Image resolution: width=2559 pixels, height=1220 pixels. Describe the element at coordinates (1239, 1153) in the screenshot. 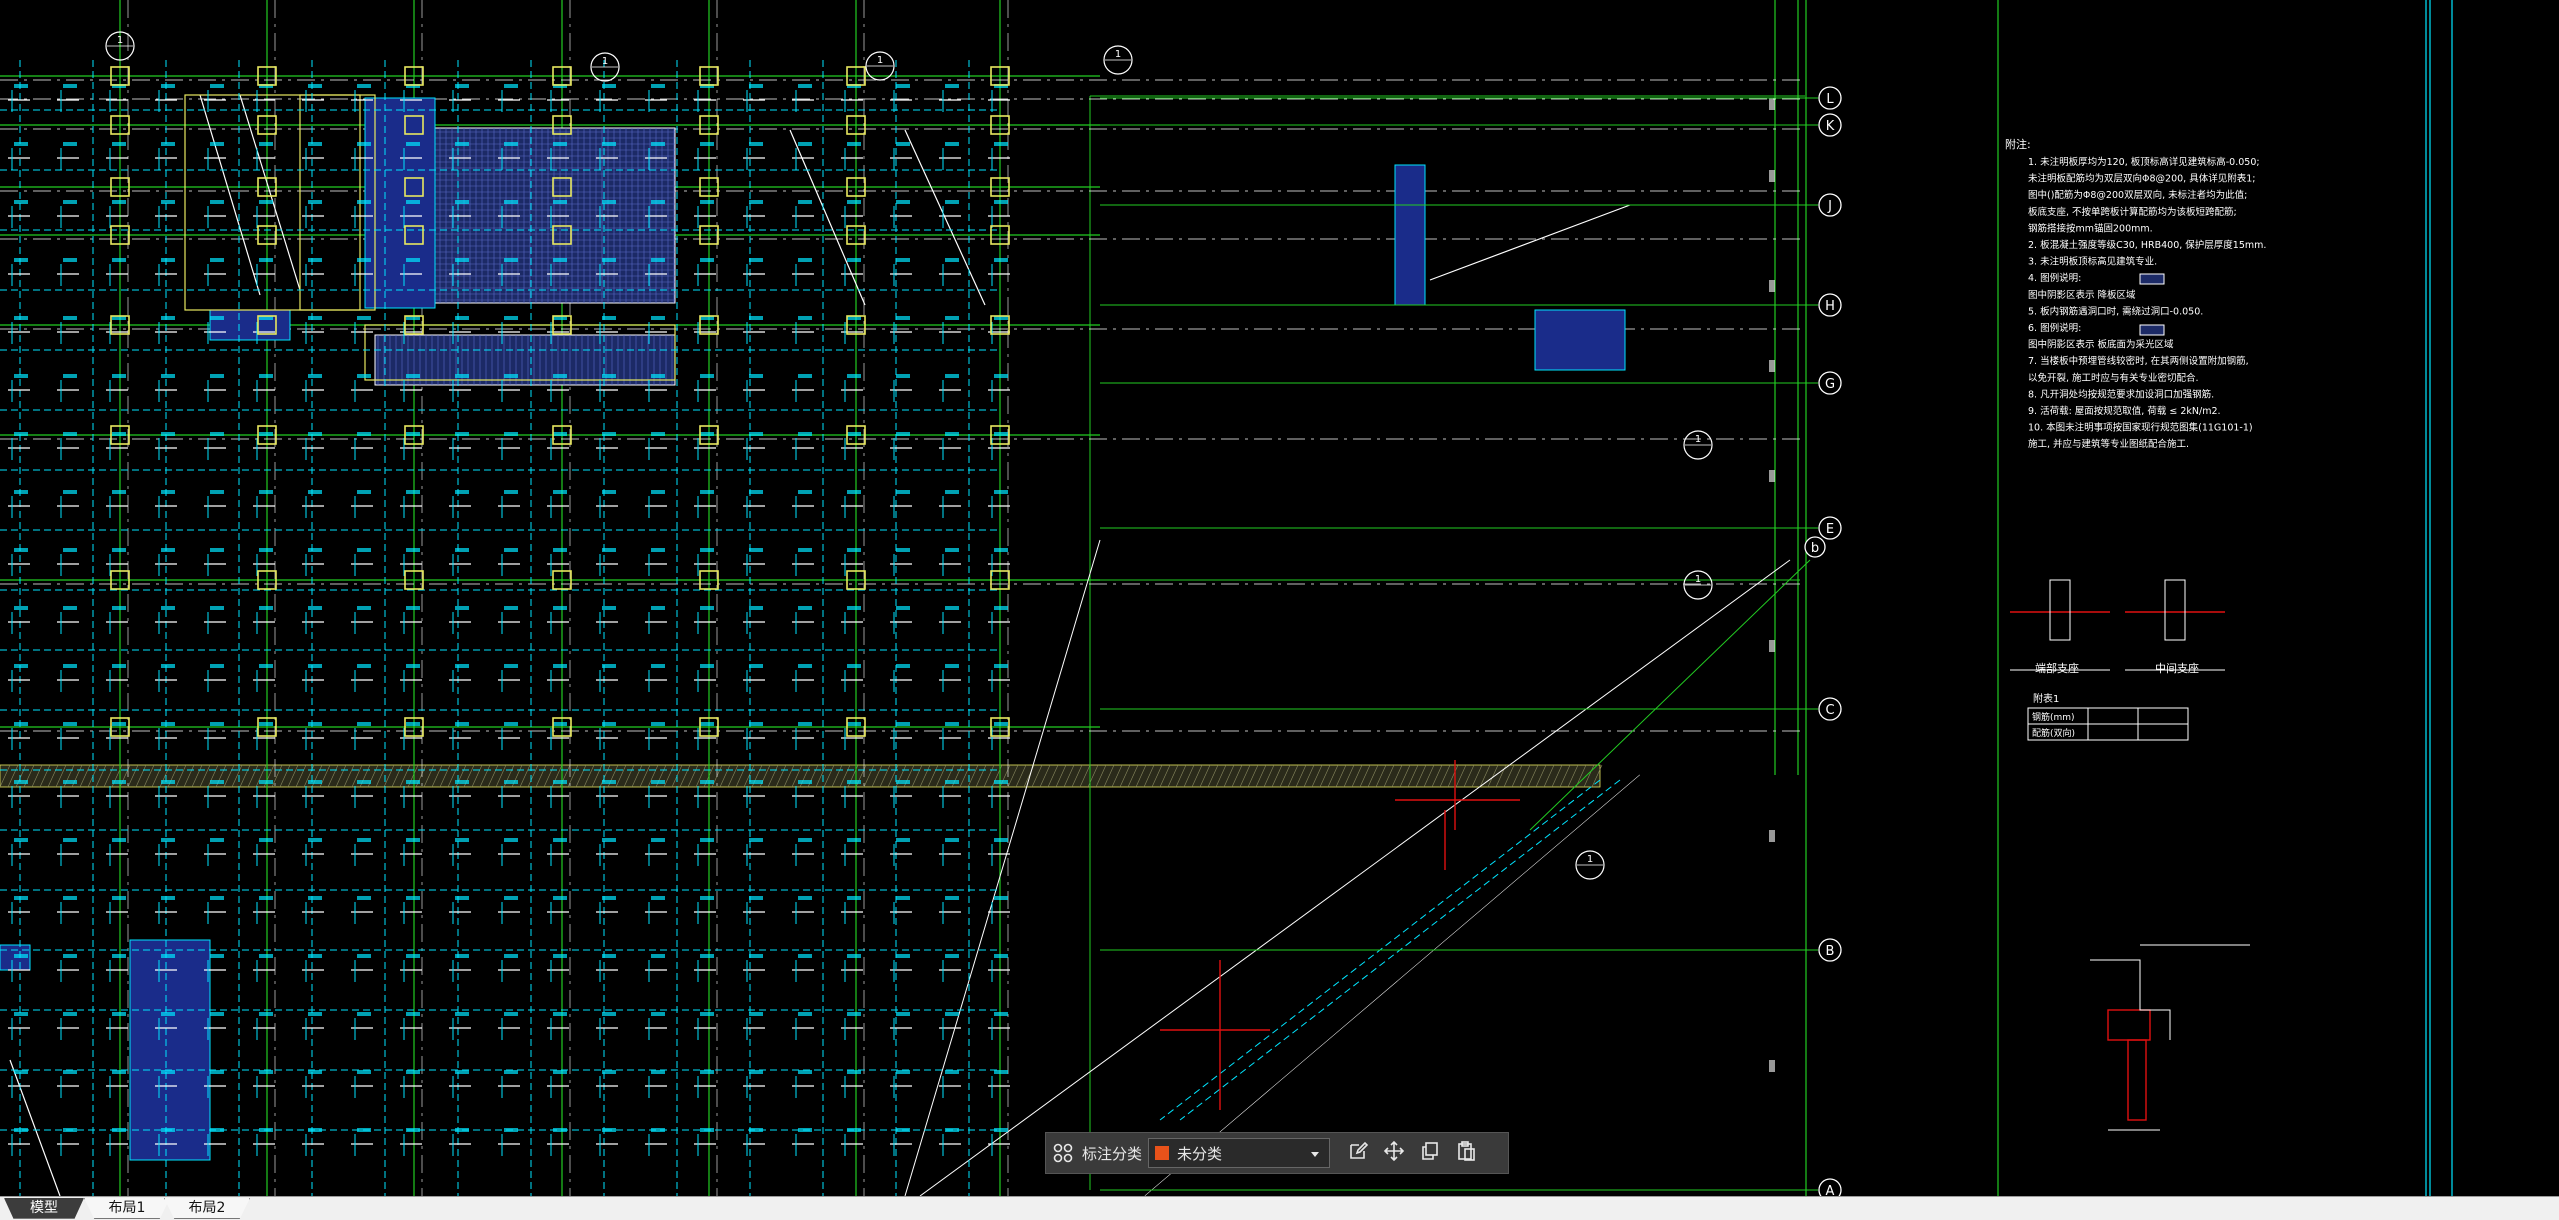

I see `category-select: 未分类` at that location.